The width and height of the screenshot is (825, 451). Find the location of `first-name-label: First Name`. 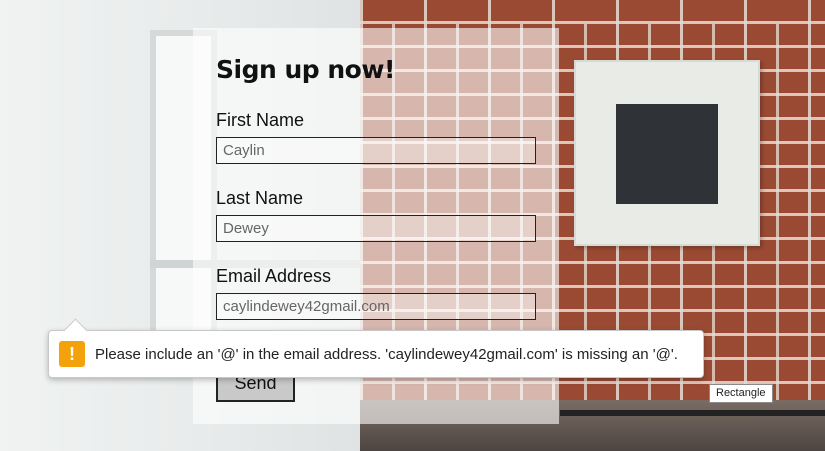

first-name-label: First Name is located at coordinates (260, 120).